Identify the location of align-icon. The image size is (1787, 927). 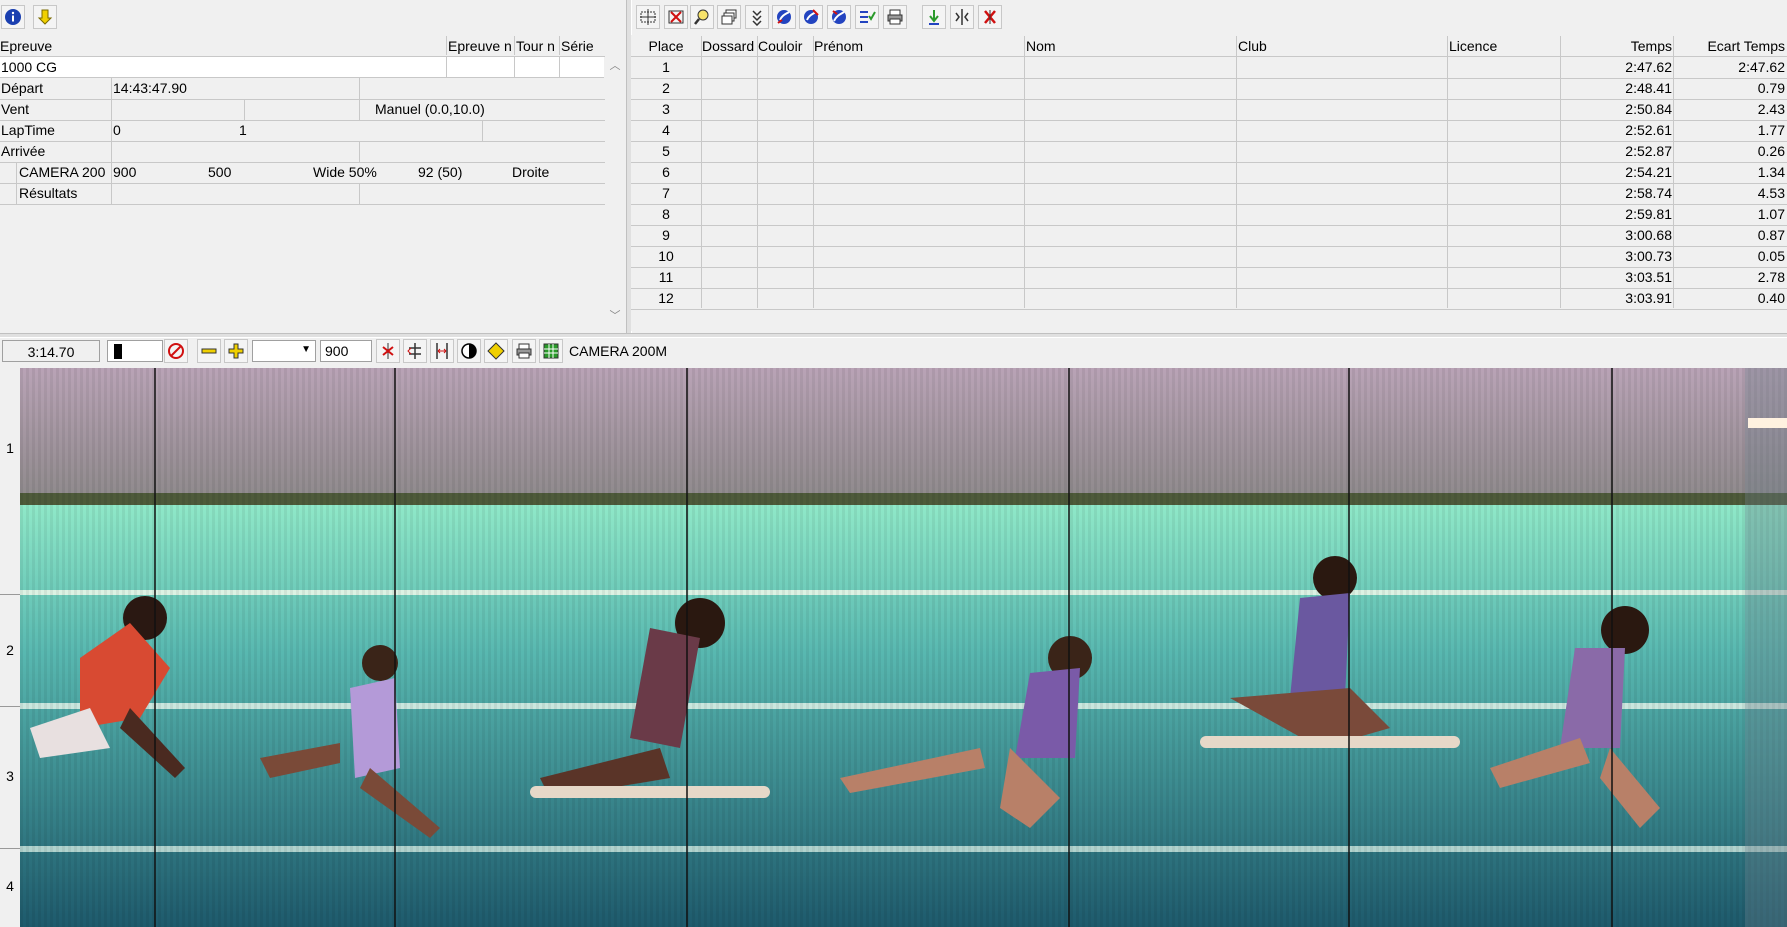
(414, 351).